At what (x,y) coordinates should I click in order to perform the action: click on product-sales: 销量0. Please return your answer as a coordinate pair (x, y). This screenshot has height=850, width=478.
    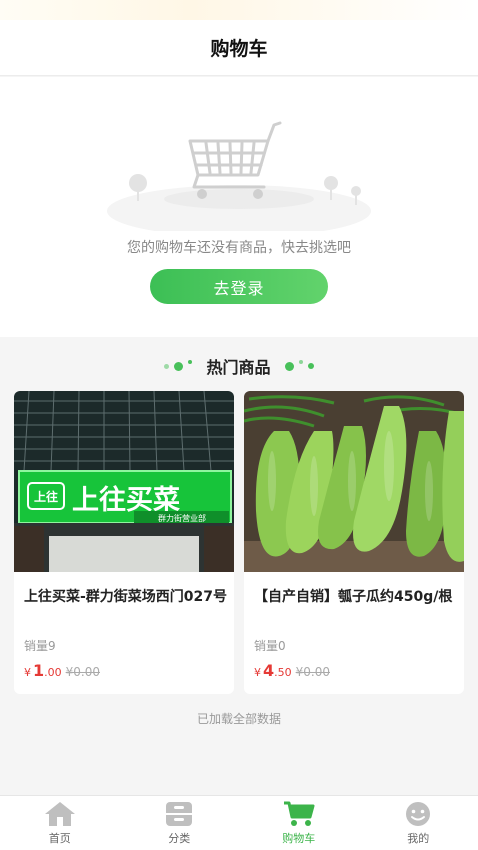
    Looking at the image, I should click on (270, 646).